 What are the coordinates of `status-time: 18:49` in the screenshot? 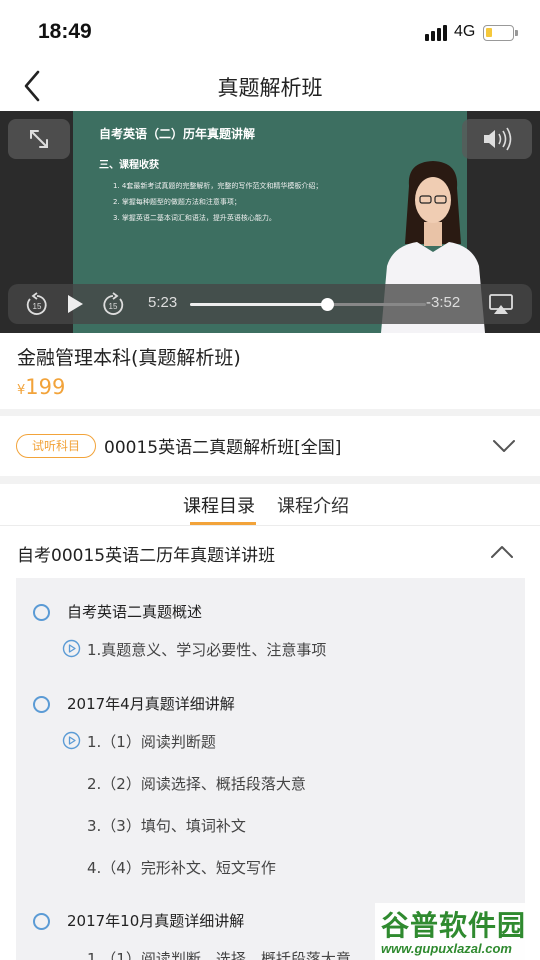 It's located at (65, 31).